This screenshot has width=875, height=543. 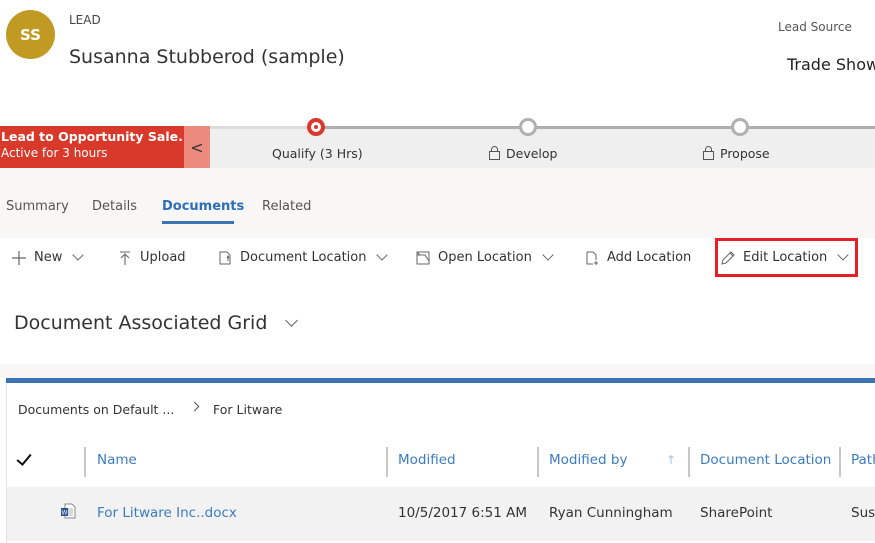 I want to click on stage-qualify-indicator, so click(x=316, y=127).